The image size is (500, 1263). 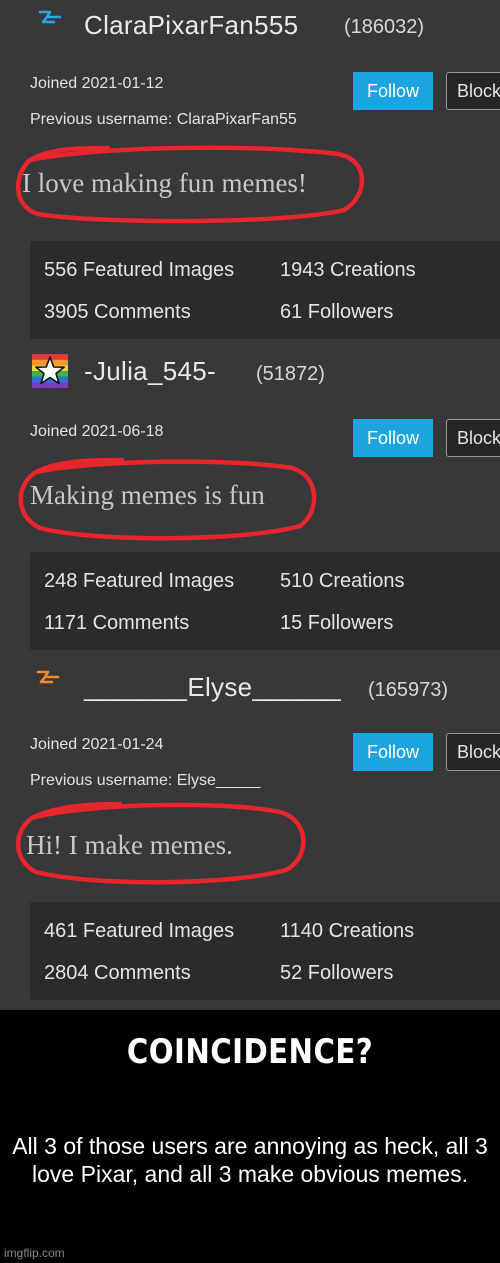 What do you see at coordinates (97, 431) in the screenshot?
I see `joined-date: Joined 2021-06-18` at bounding box center [97, 431].